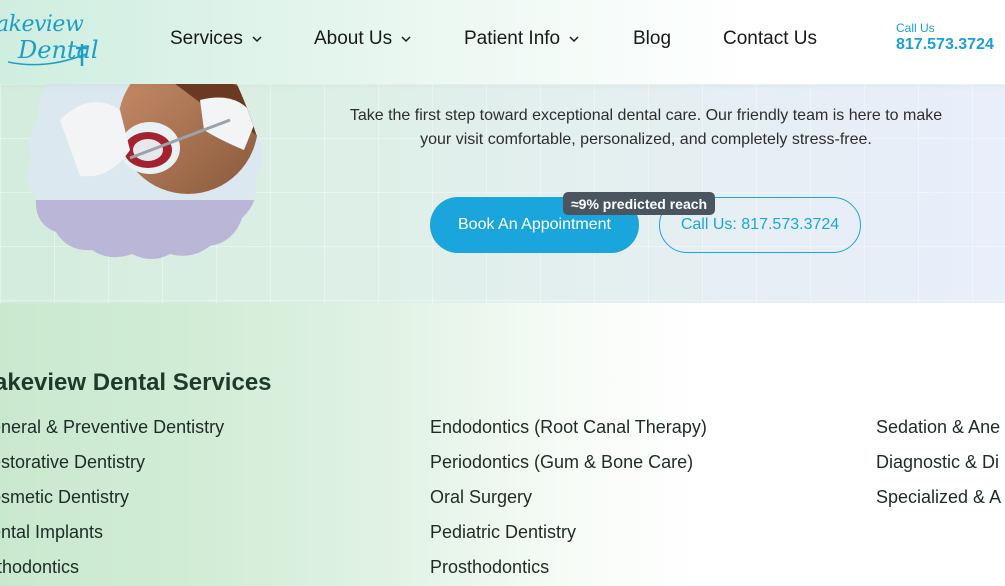  I want to click on service-link: eneral & Preventive Dentistry, so click(112, 427).